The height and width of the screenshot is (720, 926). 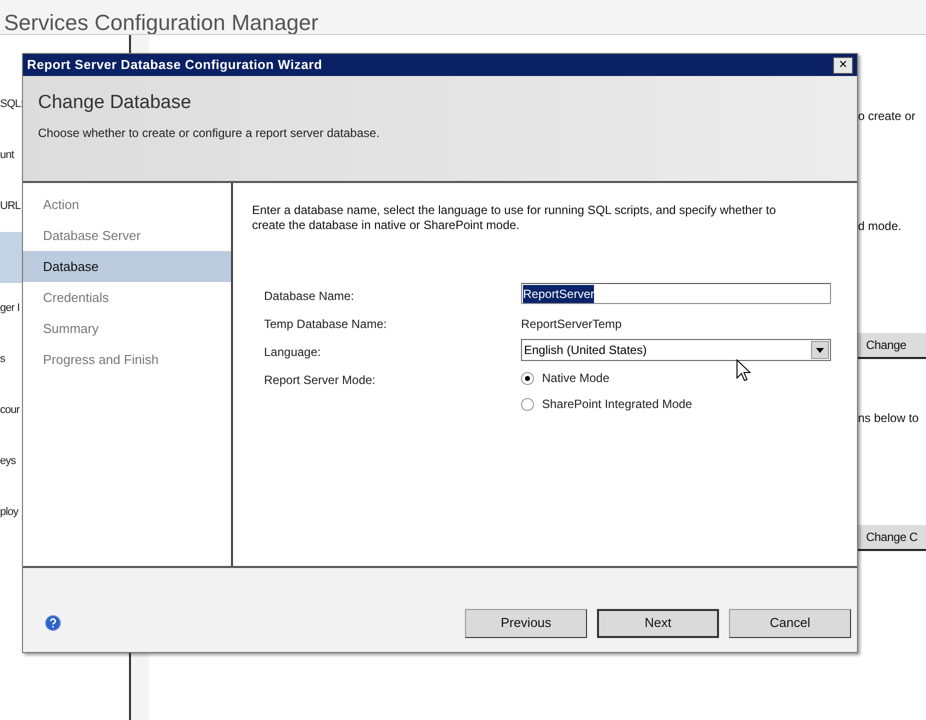 I want to click on field-label: Language:, so click(x=293, y=352).